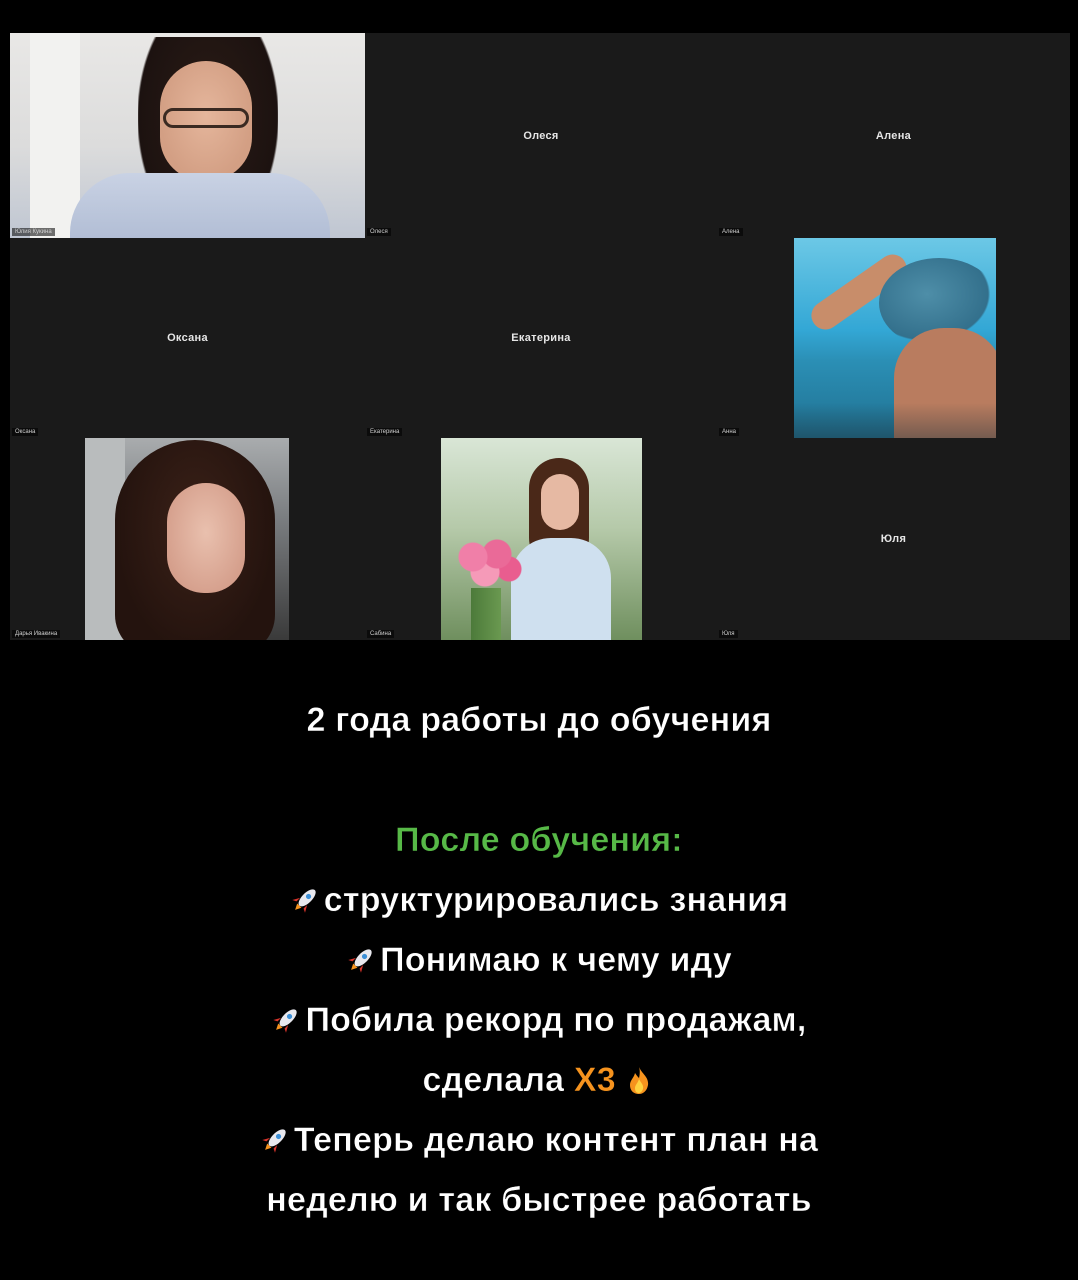 The height and width of the screenshot is (1280, 1078). Describe the element at coordinates (539, 840) in the screenshot. I see `caption-subheading: После обучения:` at that location.